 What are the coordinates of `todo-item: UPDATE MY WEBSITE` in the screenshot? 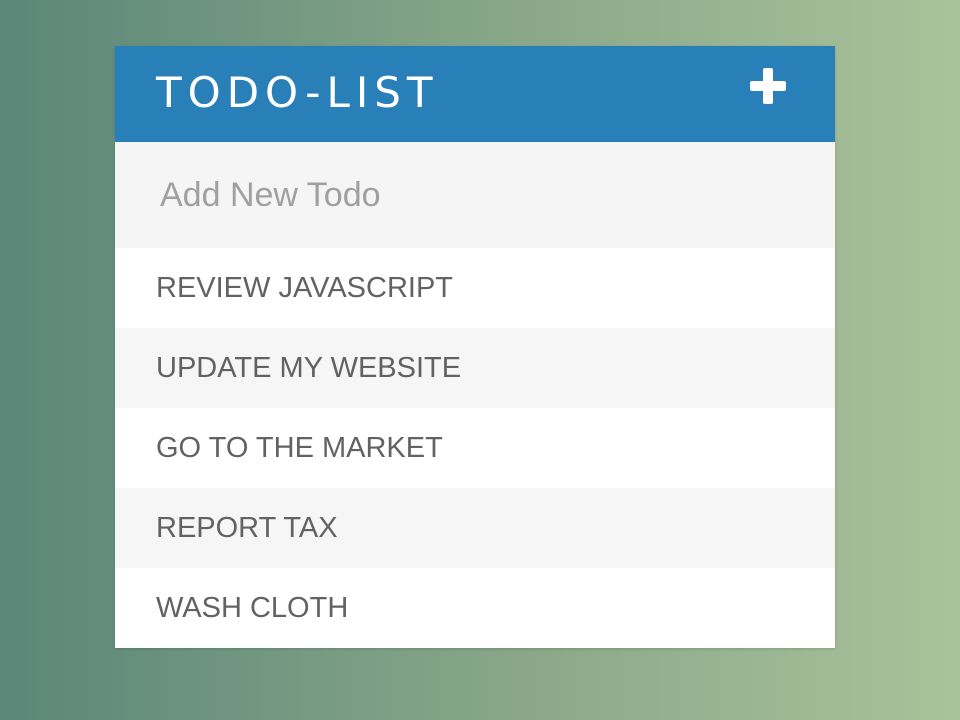 It's located at (475, 368).